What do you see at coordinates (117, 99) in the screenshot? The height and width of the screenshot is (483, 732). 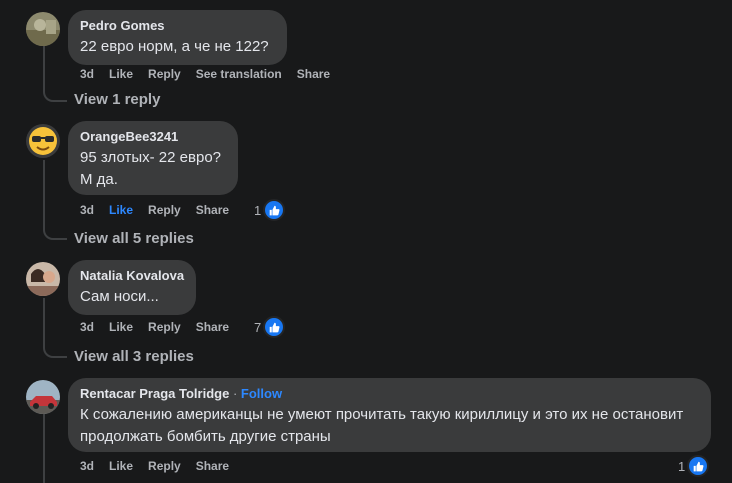 I see `view-replies-button: View 1 reply` at bounding box center [117, 99].